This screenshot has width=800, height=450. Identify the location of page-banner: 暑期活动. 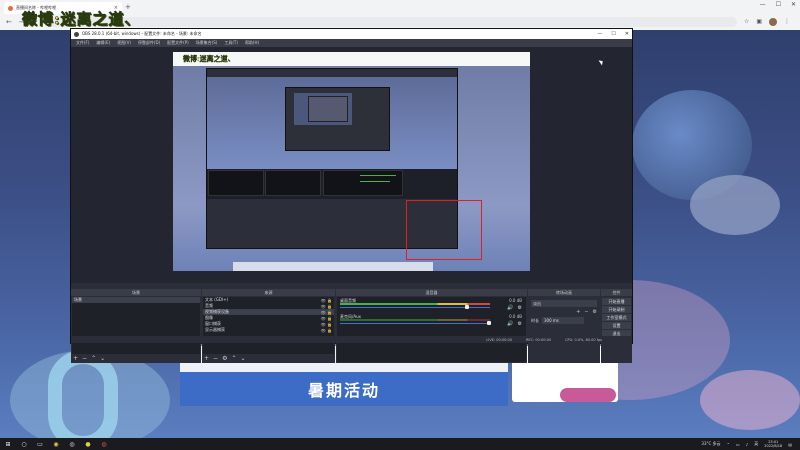
(344, 389).